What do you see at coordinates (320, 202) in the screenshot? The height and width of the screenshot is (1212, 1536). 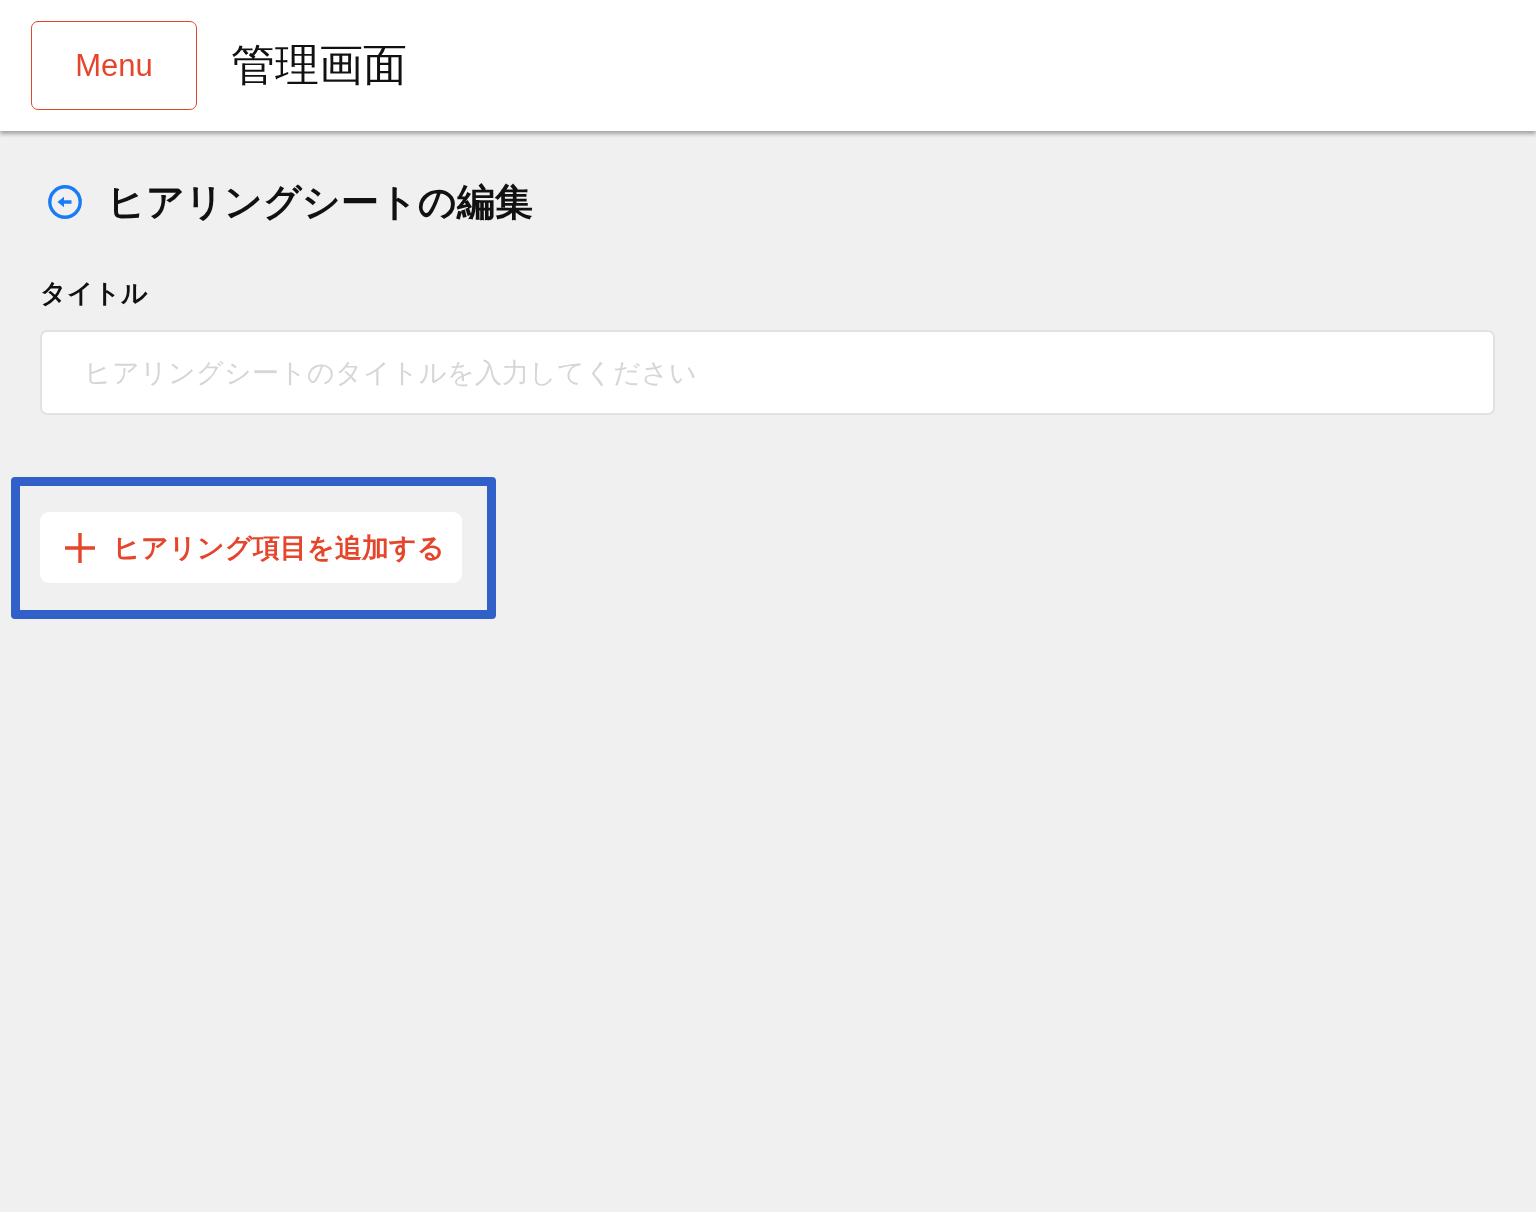 I see `page-heading: ヒアリングシートの編集` at bounding box center [320, 202].